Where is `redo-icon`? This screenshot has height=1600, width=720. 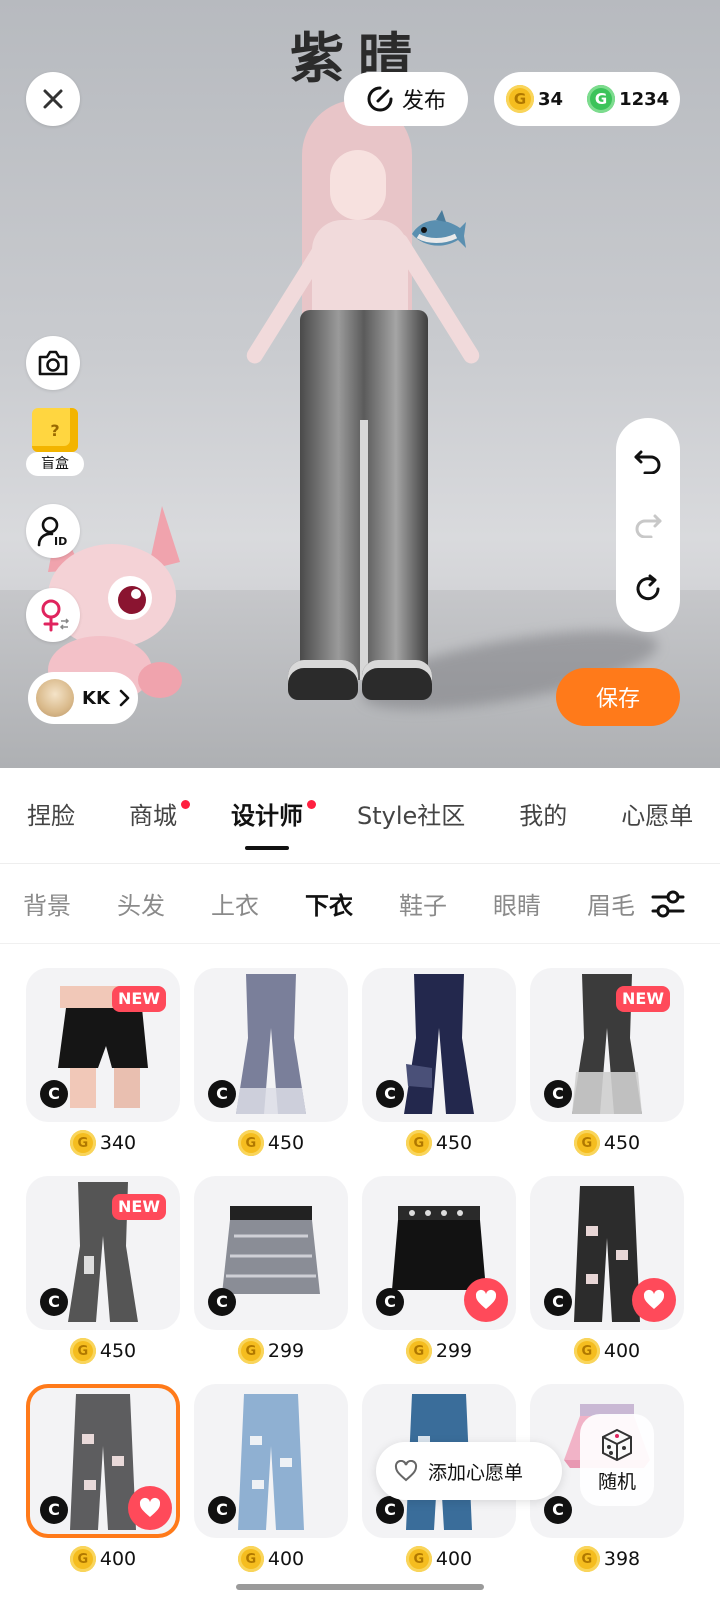
redo-icon is located at coordinates (648, 524).